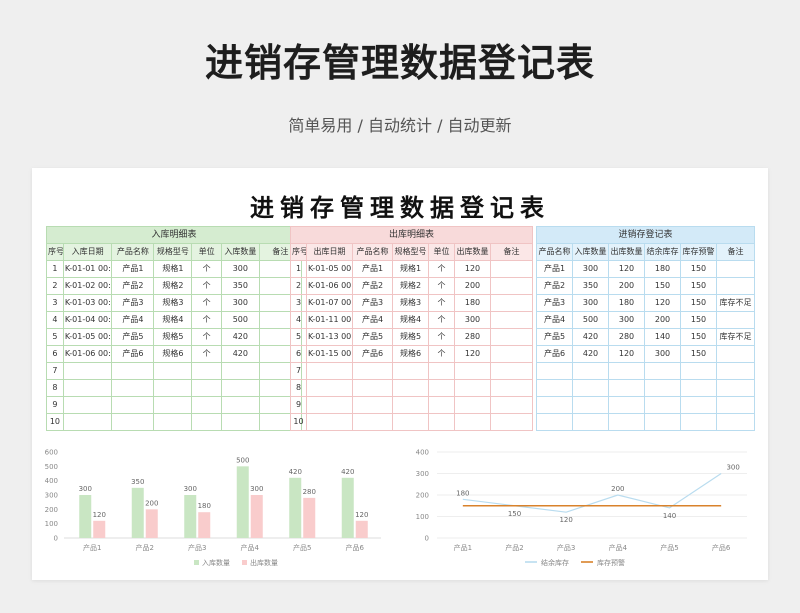  Describe the element at coordinates (55, 286) in the screenshot. I see `table-cell: 2` at that location.